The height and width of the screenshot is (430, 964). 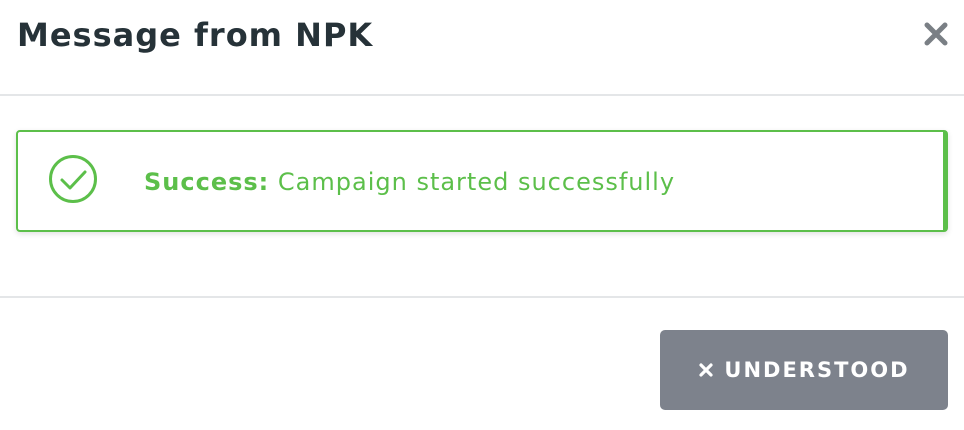 I want to click on alert-message: Success: Campaign started successfully, so click(x=409, y=182).